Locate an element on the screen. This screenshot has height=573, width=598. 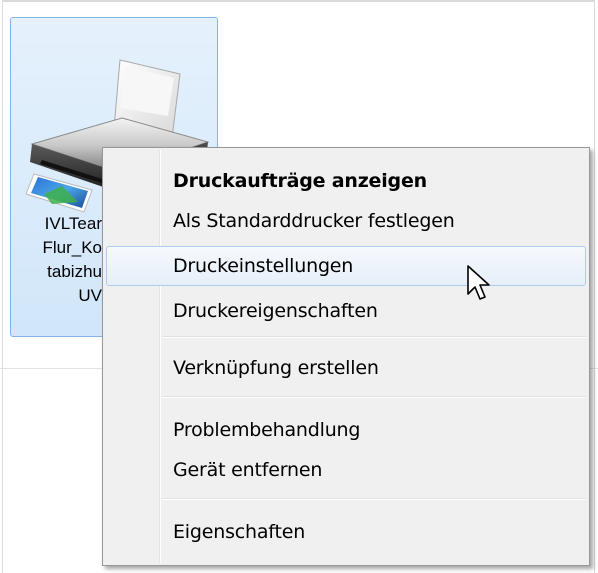
menu-item-label: Eigenschaften is located at coordinates (239, 532).